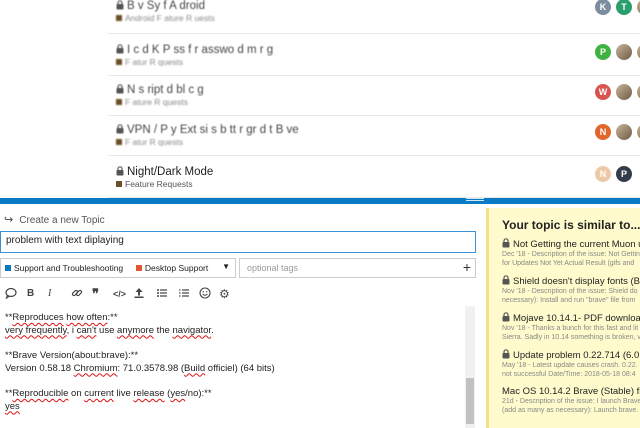 Image resolution: width=640 pixels, height=428 pixels. Describe the element at coordinates (374, 179) in the screenshot. I see `topic-row: Night/Dark Mode Feature Requests N P` at that location.